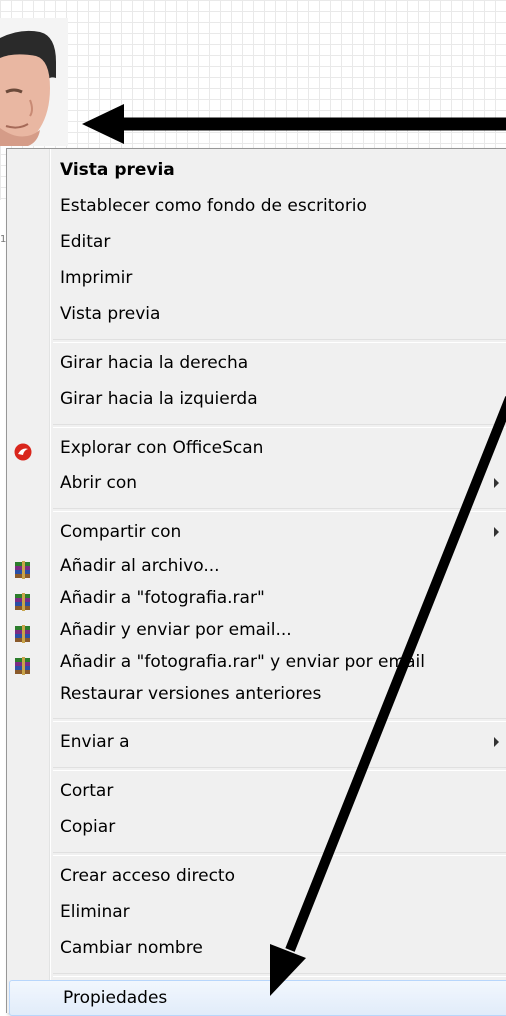 Image resolution: width=506 pixels, height=1016 pixels. I want to click on menu-item-label: Establecer como fondo de escritorio, so click(213, 206).